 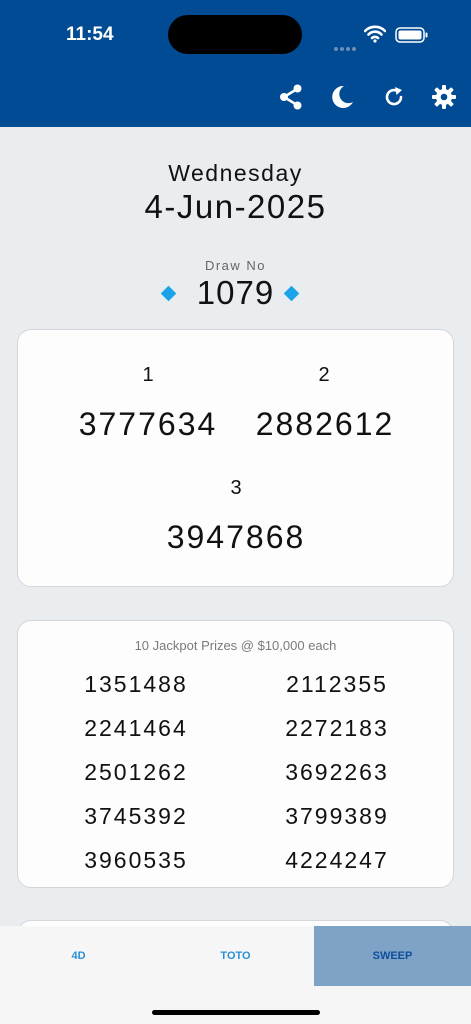 I want to click on jackpot-number: 3960535, so click(x=136, y=860).